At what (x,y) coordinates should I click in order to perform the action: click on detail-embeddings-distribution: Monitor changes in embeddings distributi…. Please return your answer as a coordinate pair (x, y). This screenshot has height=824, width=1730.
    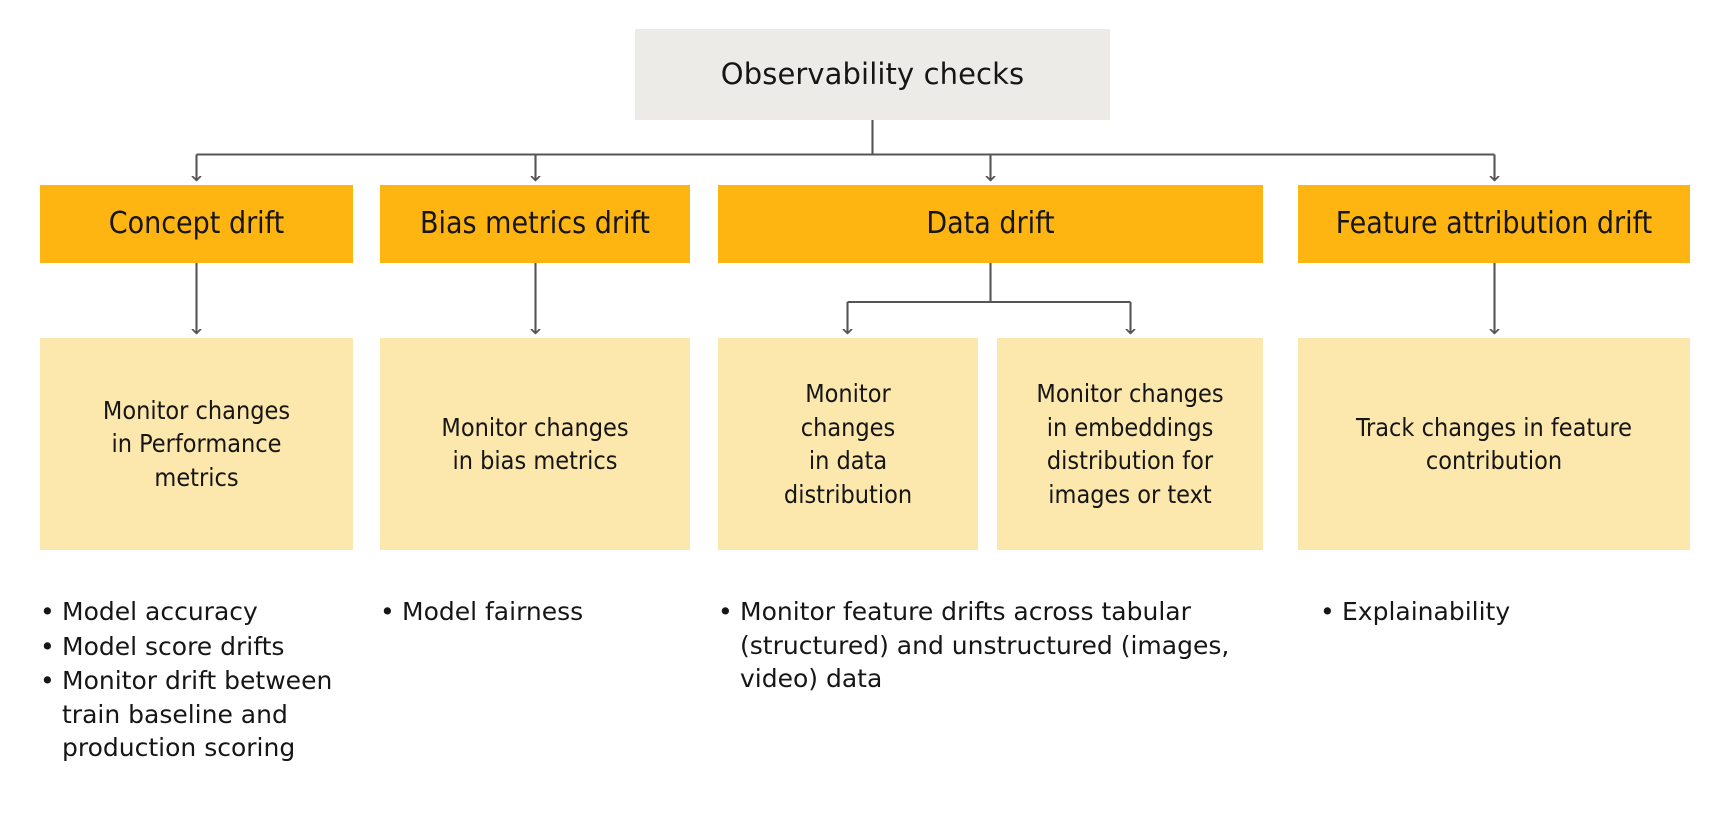
    Looking at the image, I should click on (1130, 444).